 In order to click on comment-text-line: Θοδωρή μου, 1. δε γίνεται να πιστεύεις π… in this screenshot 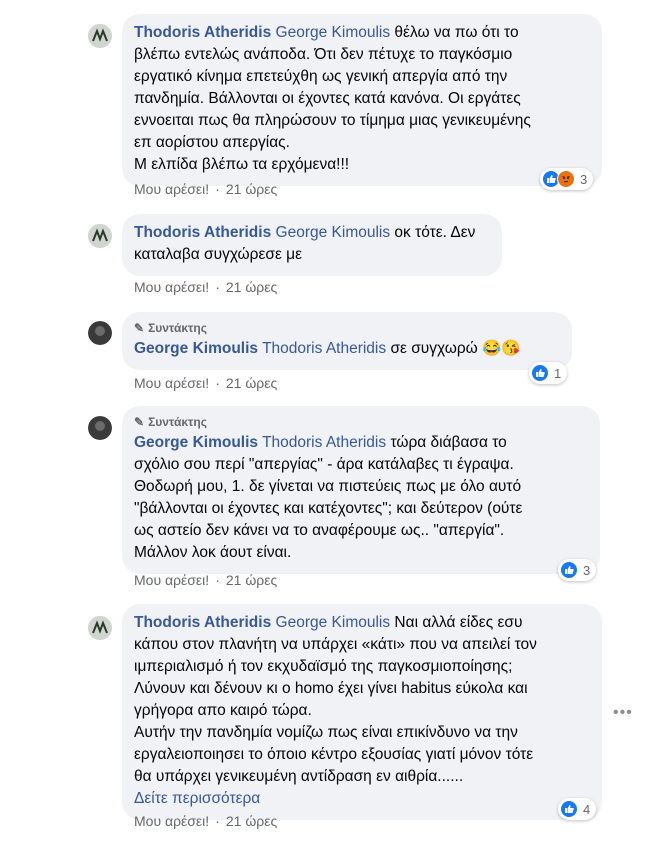, I will do `click(328, 486)`.